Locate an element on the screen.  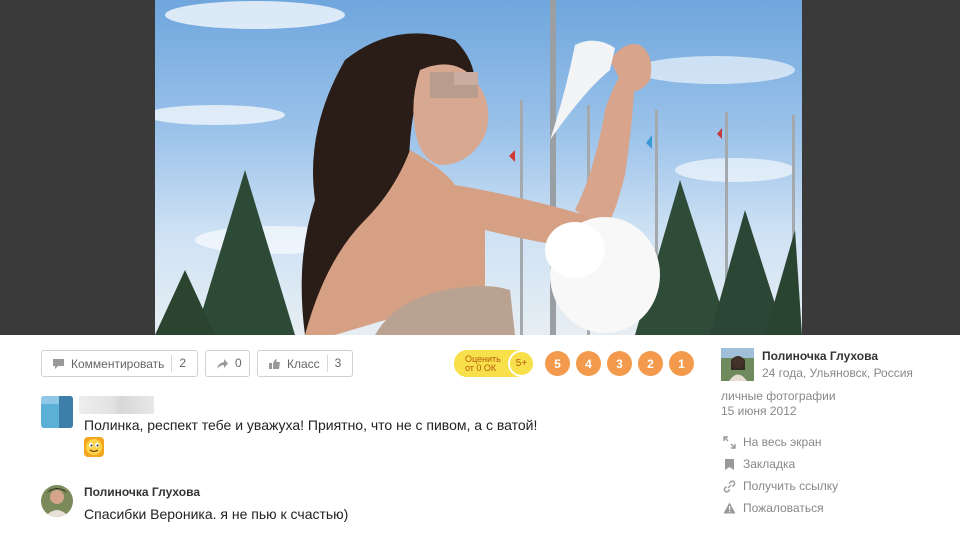
fullscreen-label: На весь экран is located at coordinates (782, 442).